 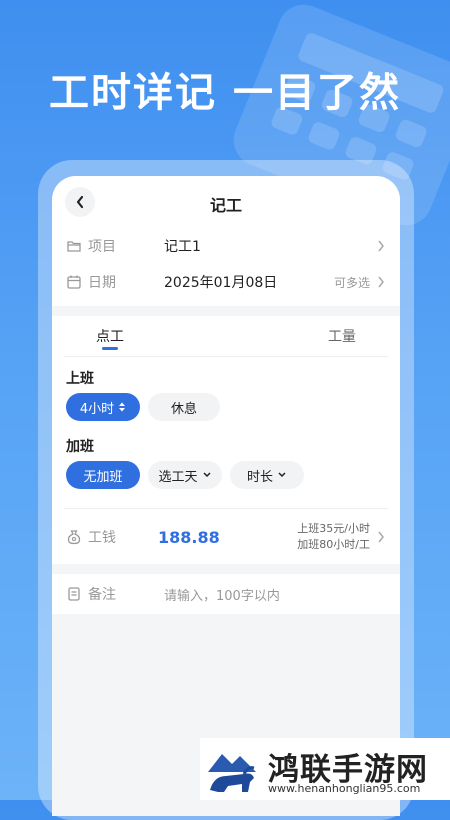 What do you see at coordinates (122, 407) in the screenshot?
I see `sort-arrows-icon` at bounding box center [122, 407].